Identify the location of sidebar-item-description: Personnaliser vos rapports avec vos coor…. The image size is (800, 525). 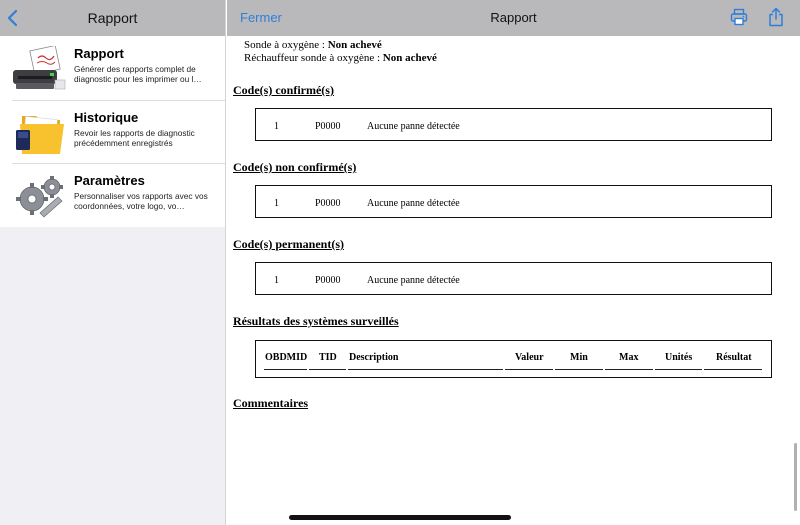
(141, 201).